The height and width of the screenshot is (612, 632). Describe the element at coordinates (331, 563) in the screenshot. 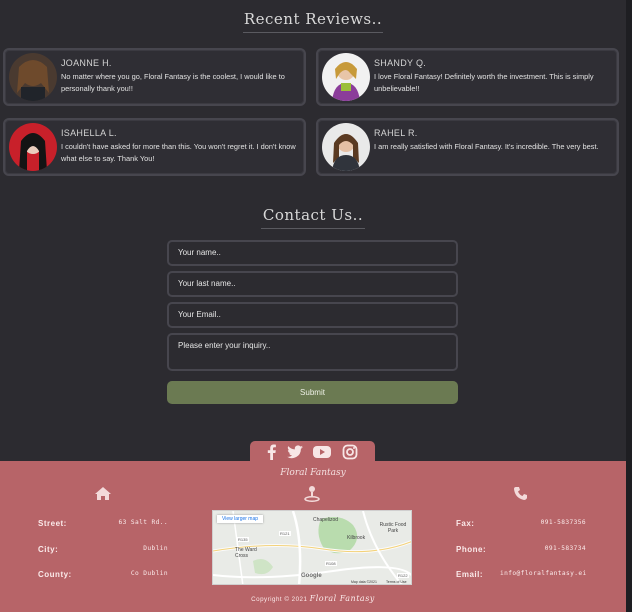

I see `road-label: R108` at that location.